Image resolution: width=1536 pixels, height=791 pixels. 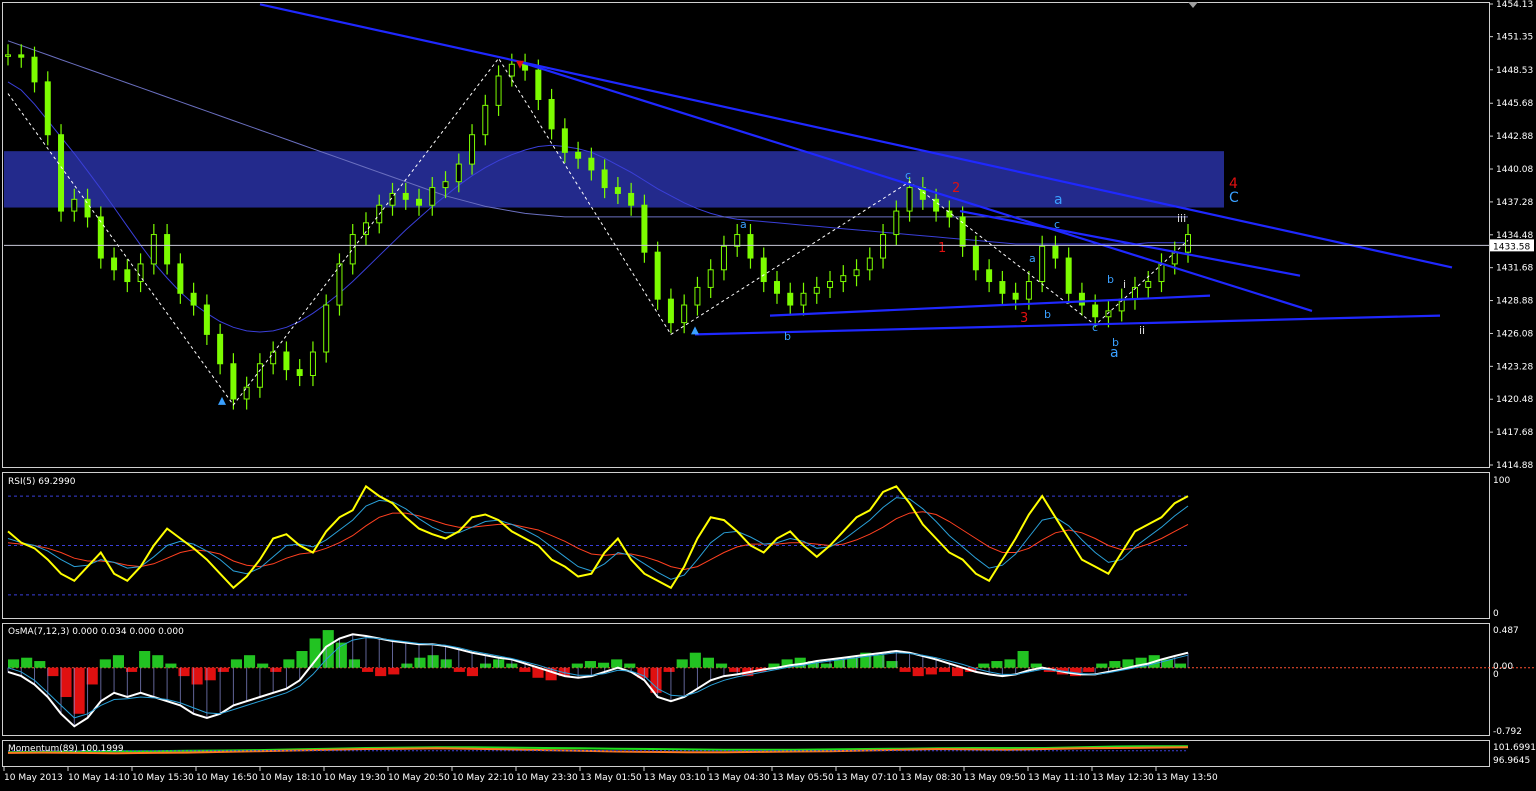 I want to click on price-tick-label: 1417.68, so click(x=1514, y=433).